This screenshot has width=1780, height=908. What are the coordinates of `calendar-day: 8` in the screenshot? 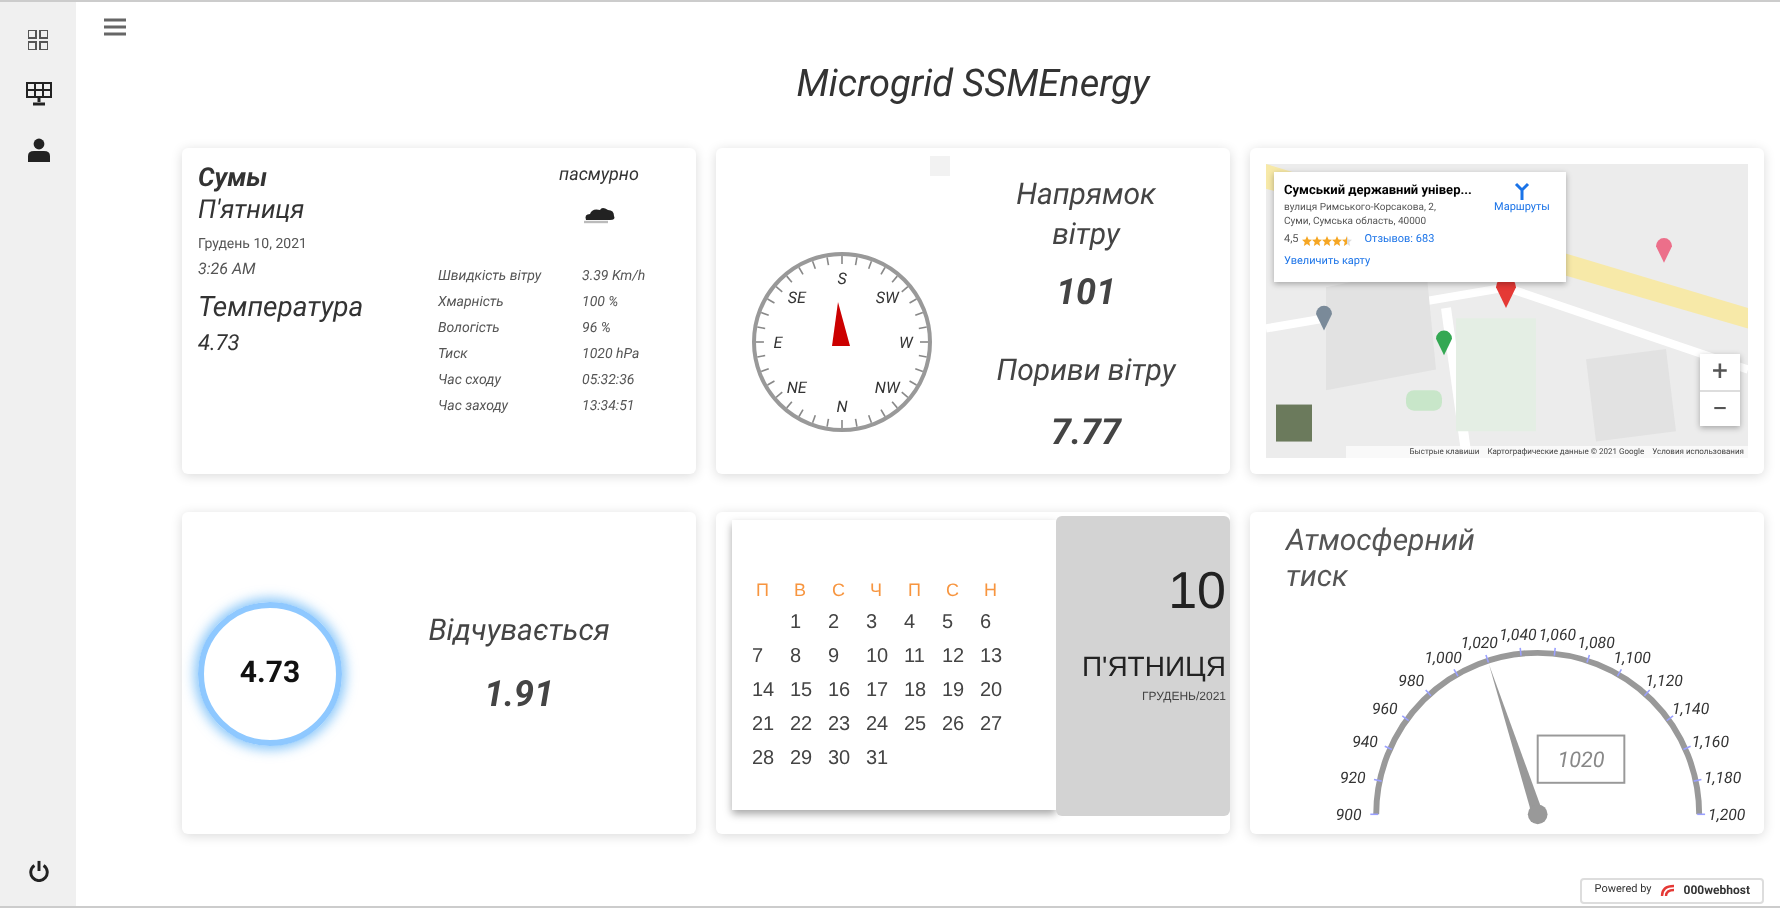 It's located at (809, 657).